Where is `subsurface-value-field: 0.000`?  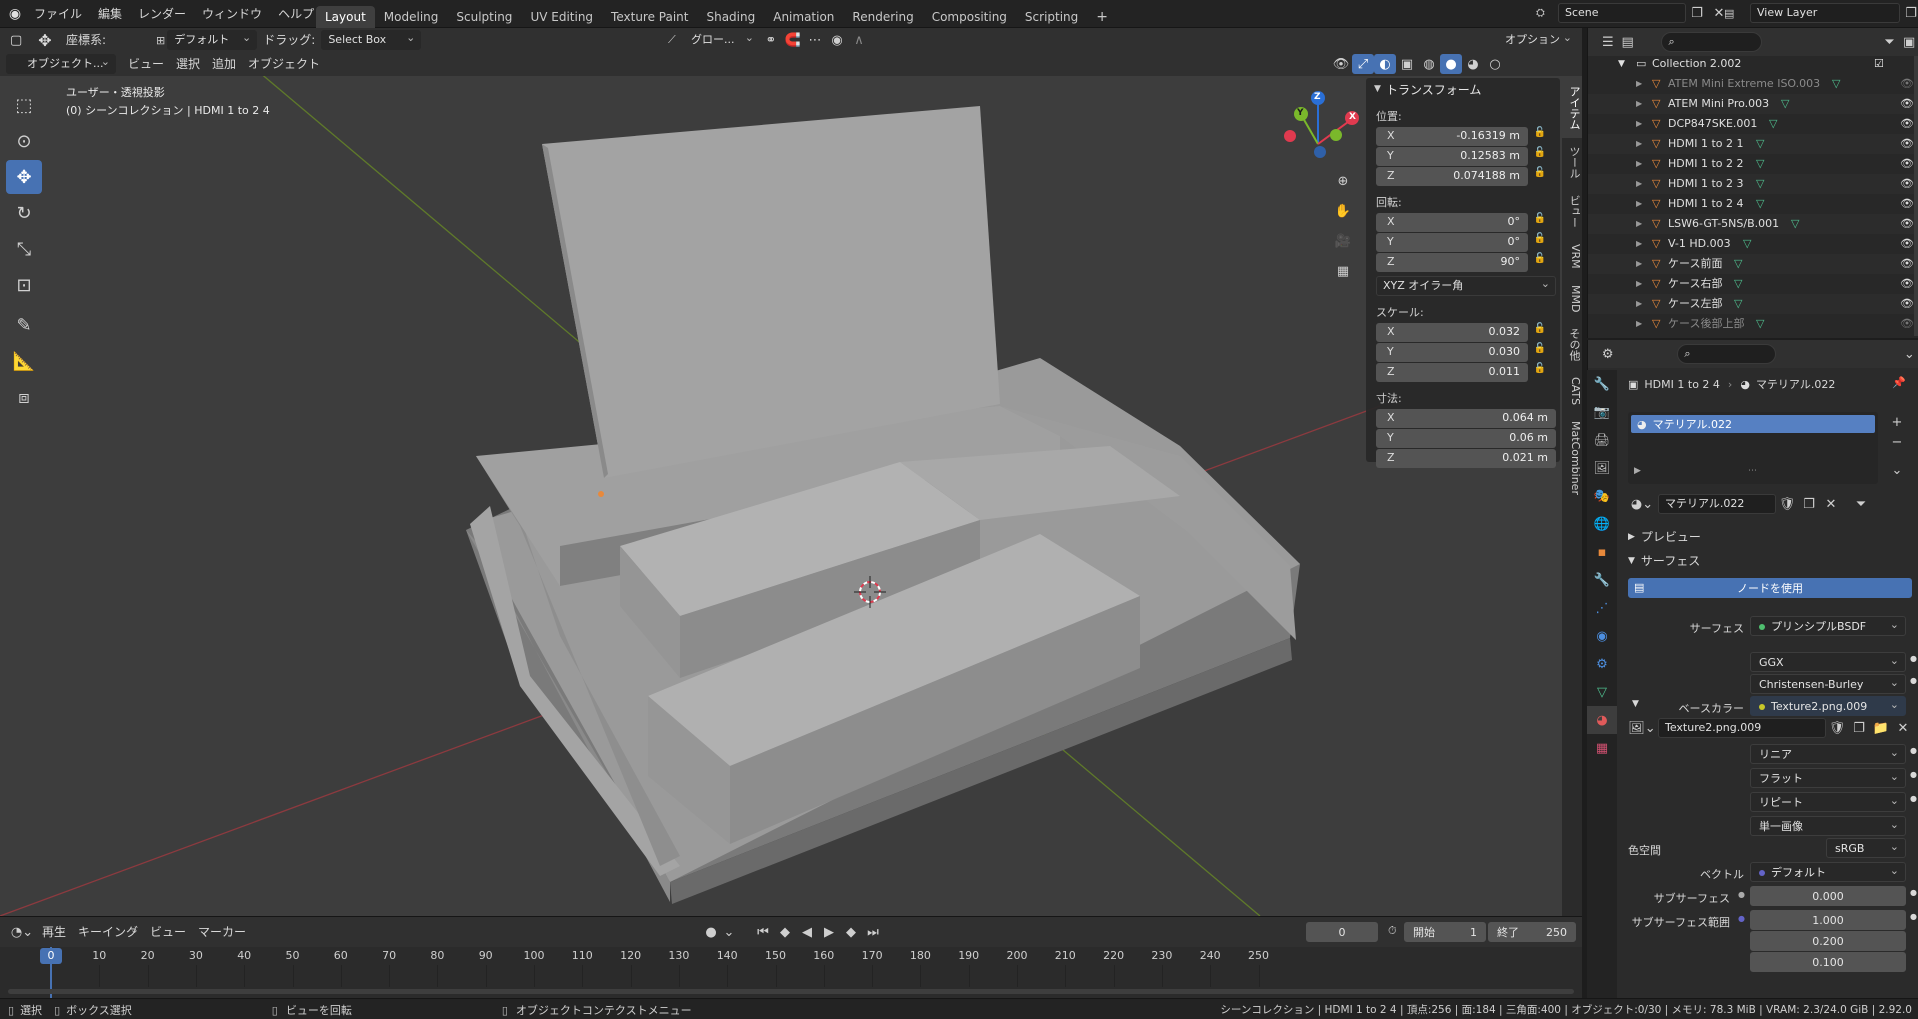
subsurface-value-field: 0.000 is located at coordinates (1828, 896).